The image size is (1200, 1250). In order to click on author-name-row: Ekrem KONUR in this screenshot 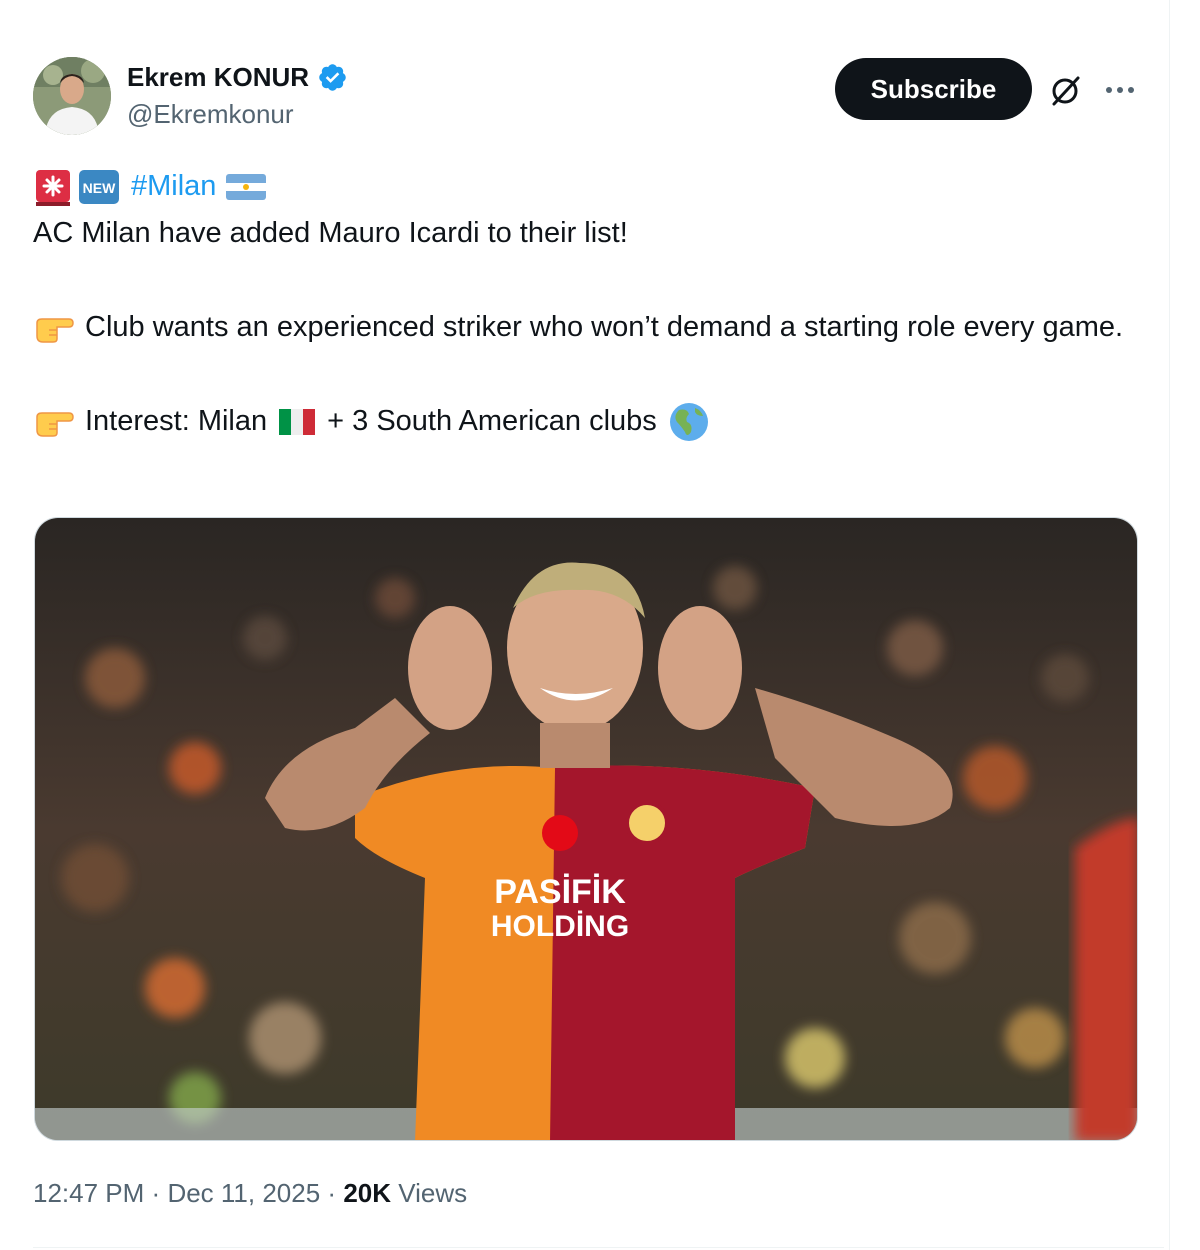, I will do `click(237, 77)`.